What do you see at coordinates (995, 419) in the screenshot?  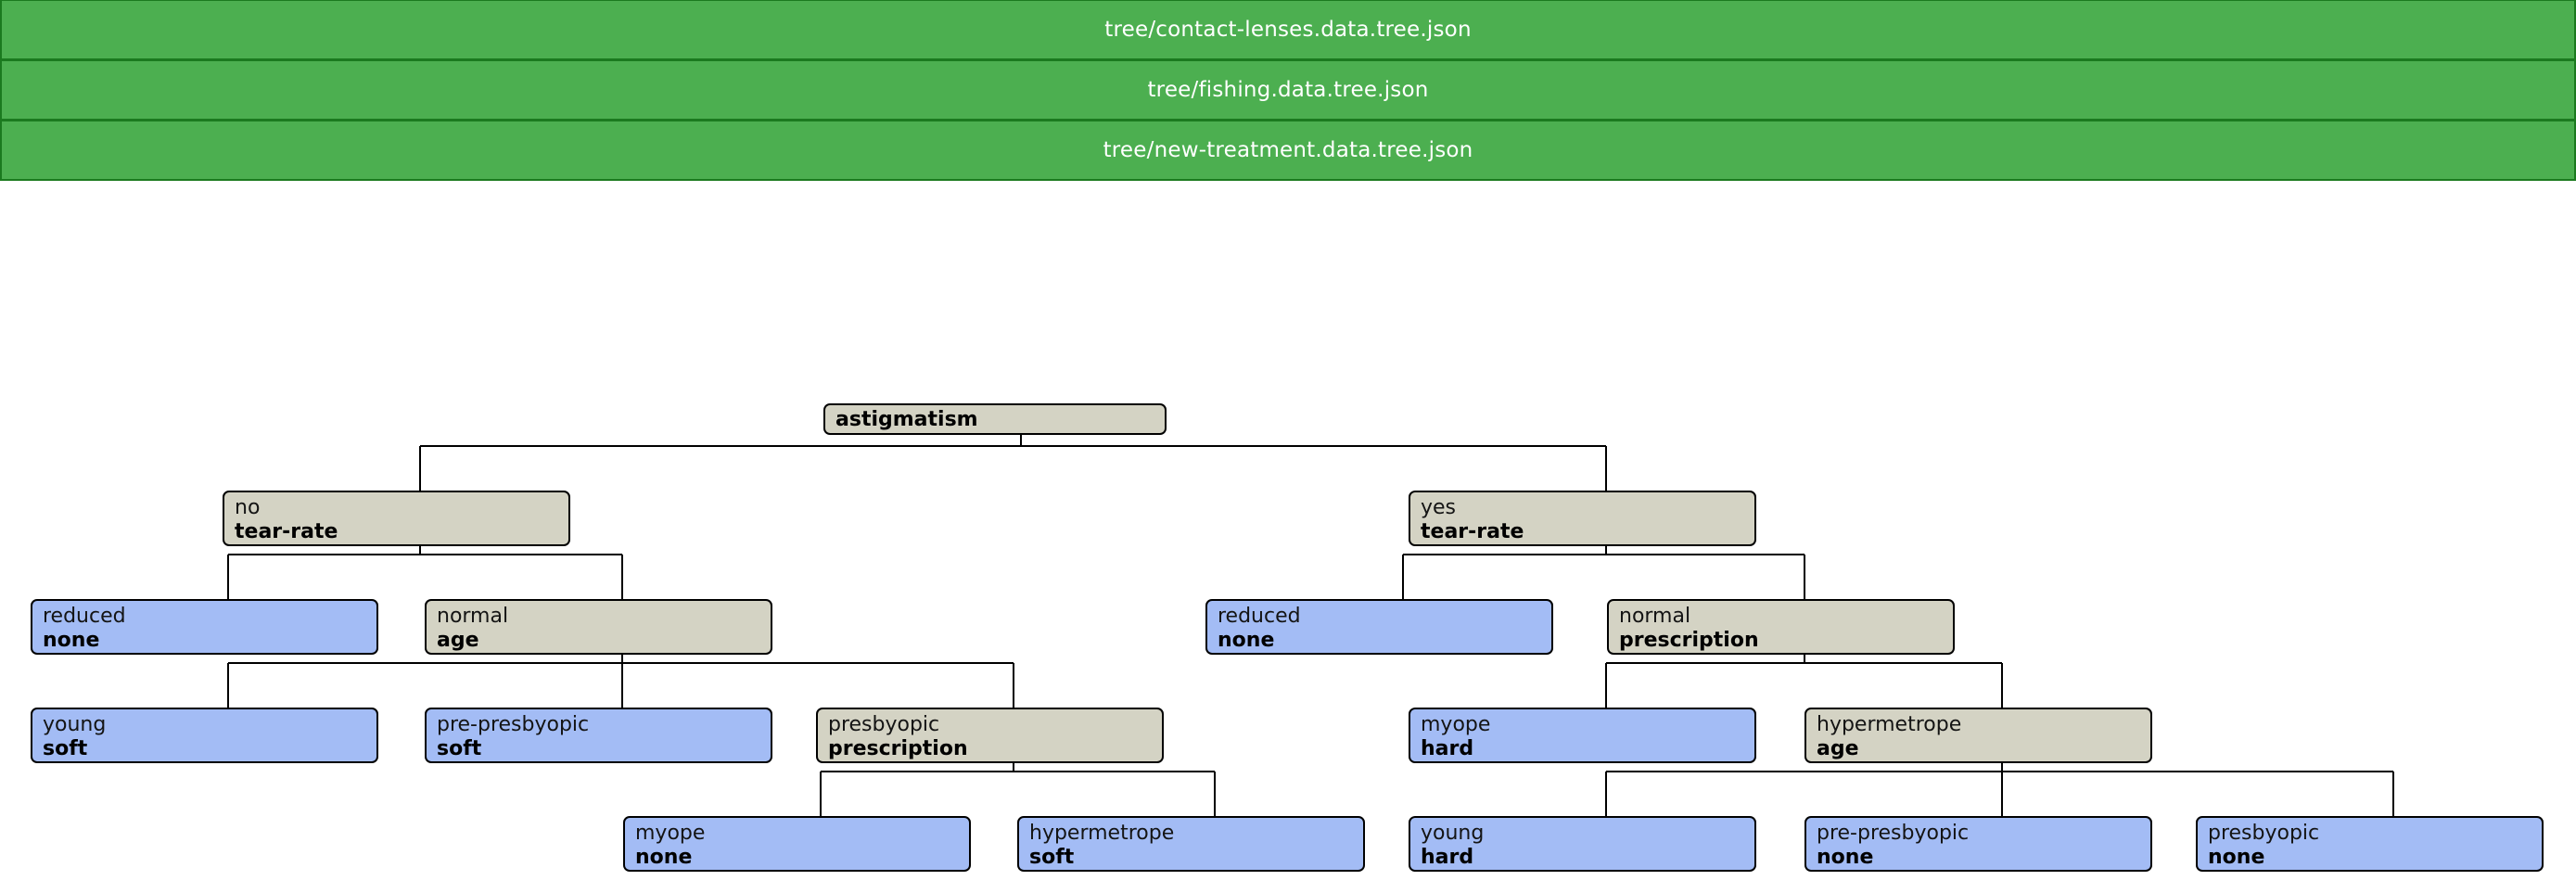 I see `tree-node: astigmatism` at bounding box center [995, 419].